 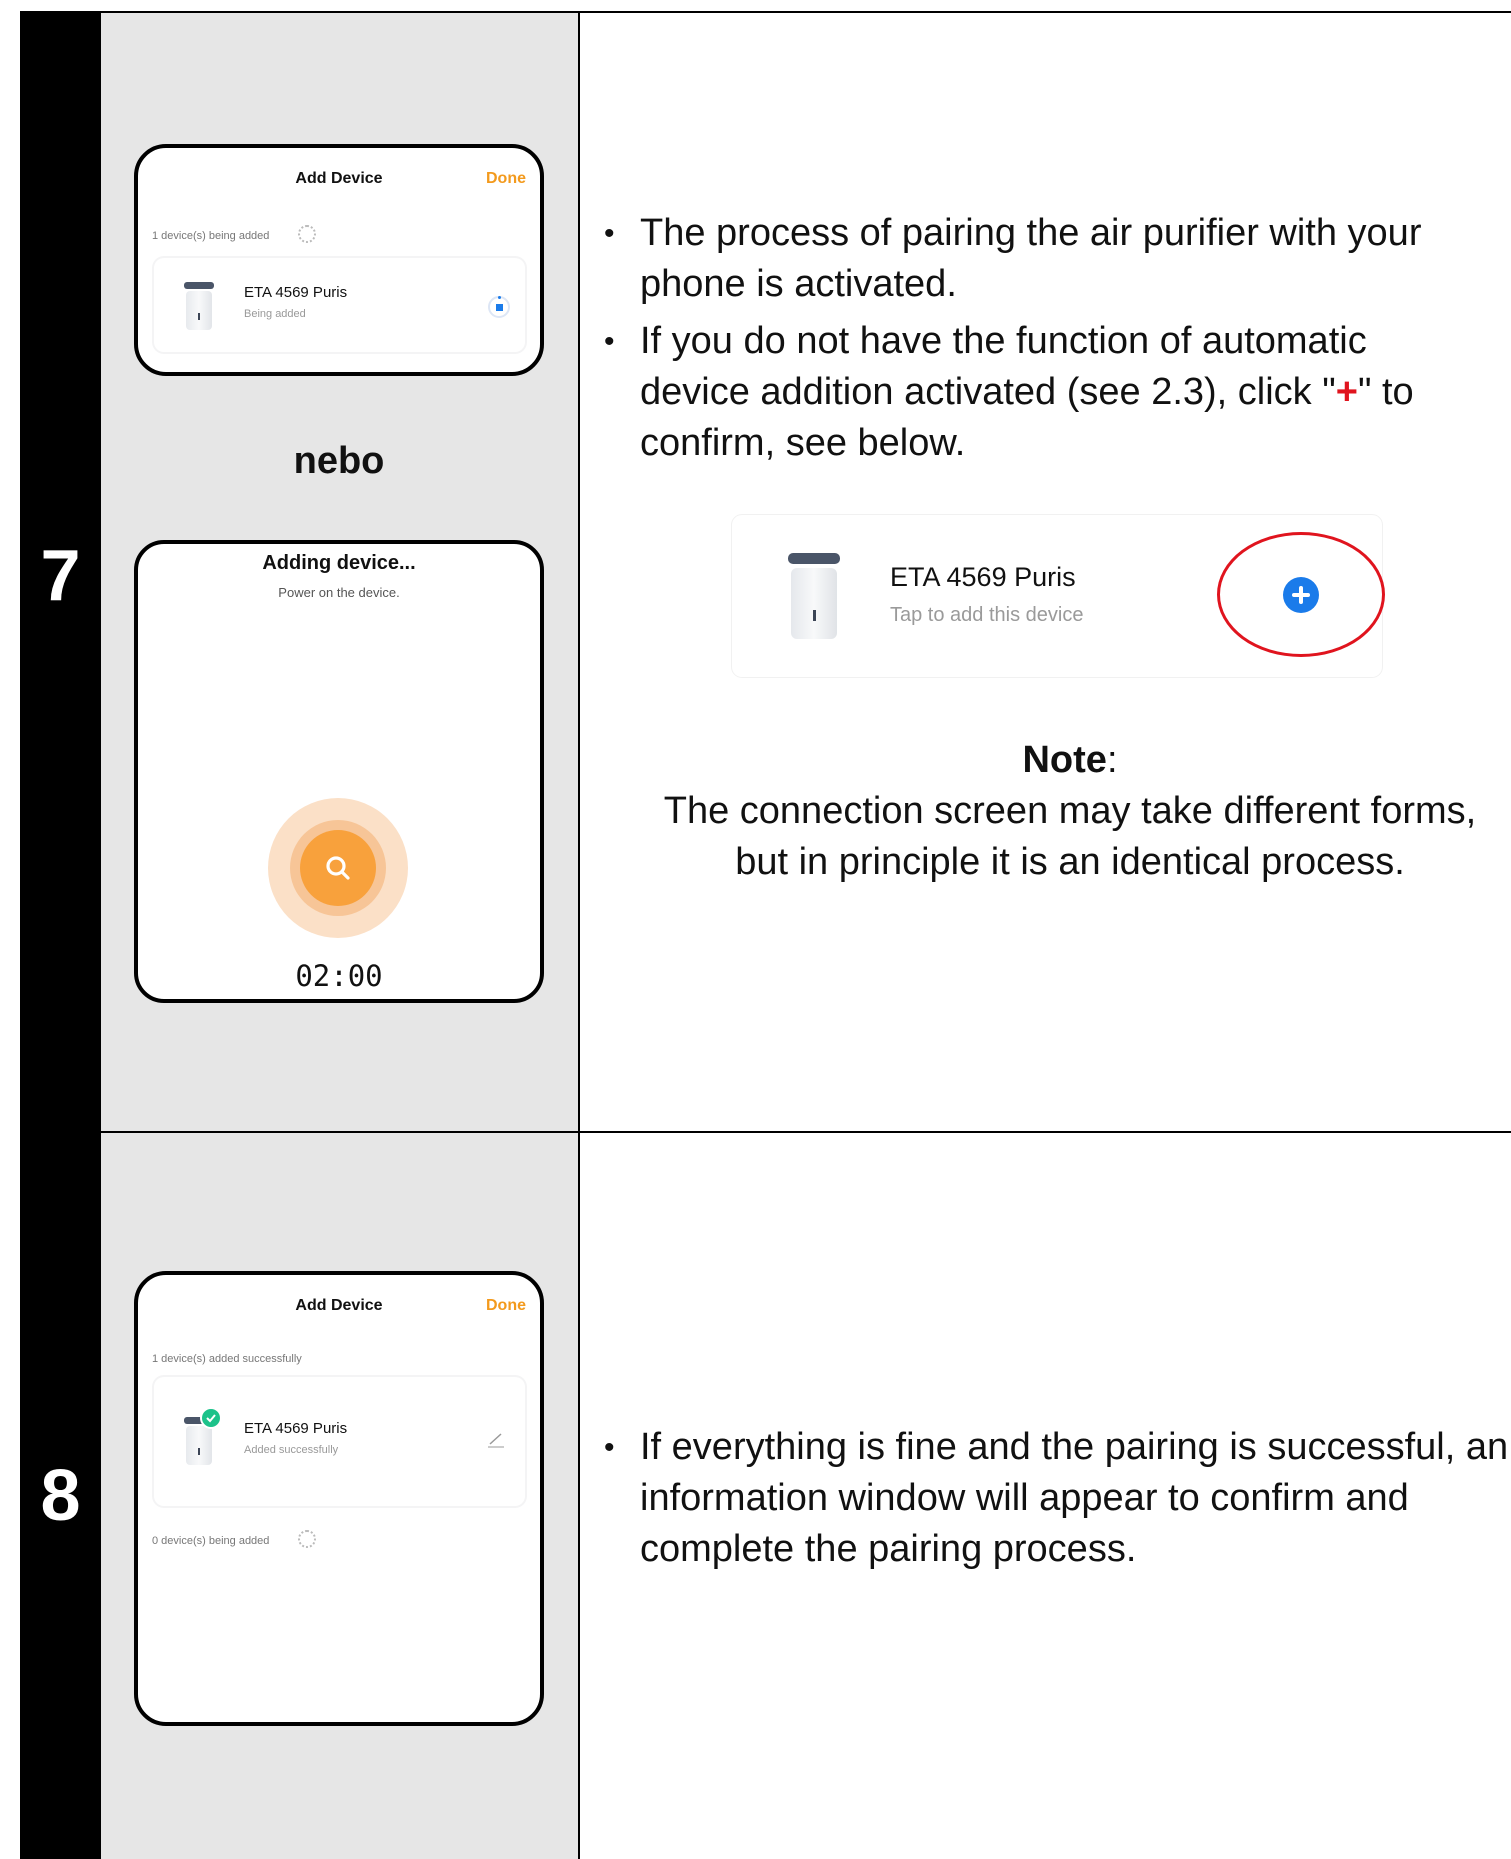 What do you see at coordinates (987, 615) in the screenshot?
I see `example-device-hint: Tap to add this device` at bounding box center [987, 615].